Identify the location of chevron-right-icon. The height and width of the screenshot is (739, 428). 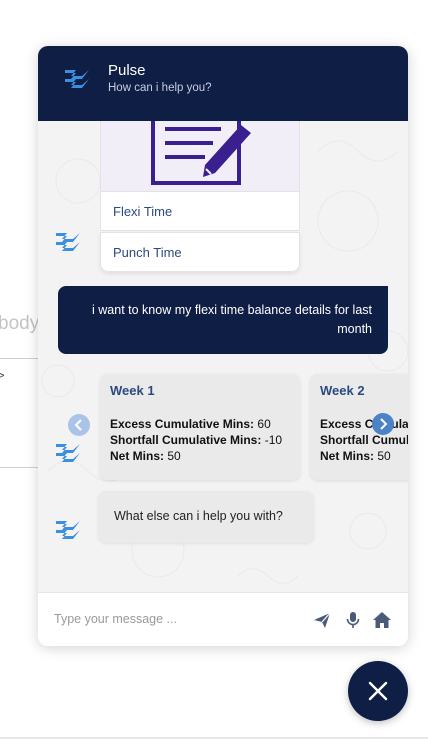
(384, 424).